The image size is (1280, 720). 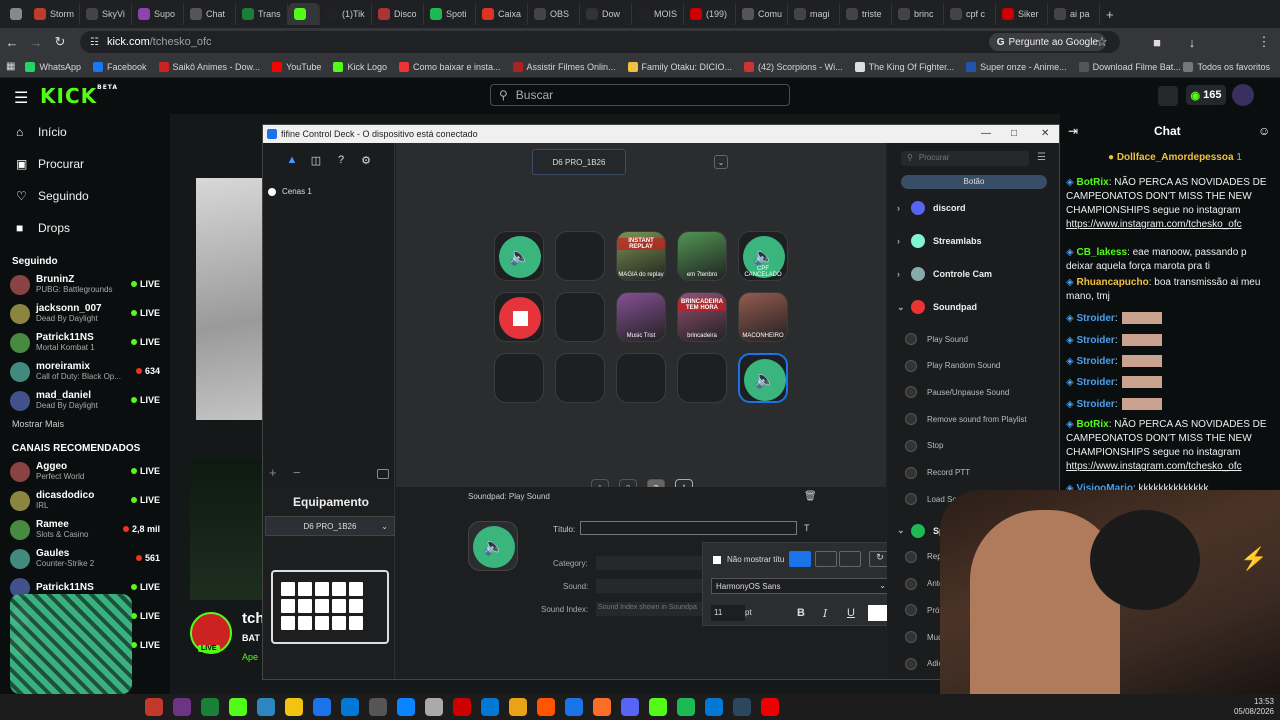 What do you see at coordinates (450, 14) in the screenshot?
I see `browser-tab: Spoti` at bounding box center [450, 14].